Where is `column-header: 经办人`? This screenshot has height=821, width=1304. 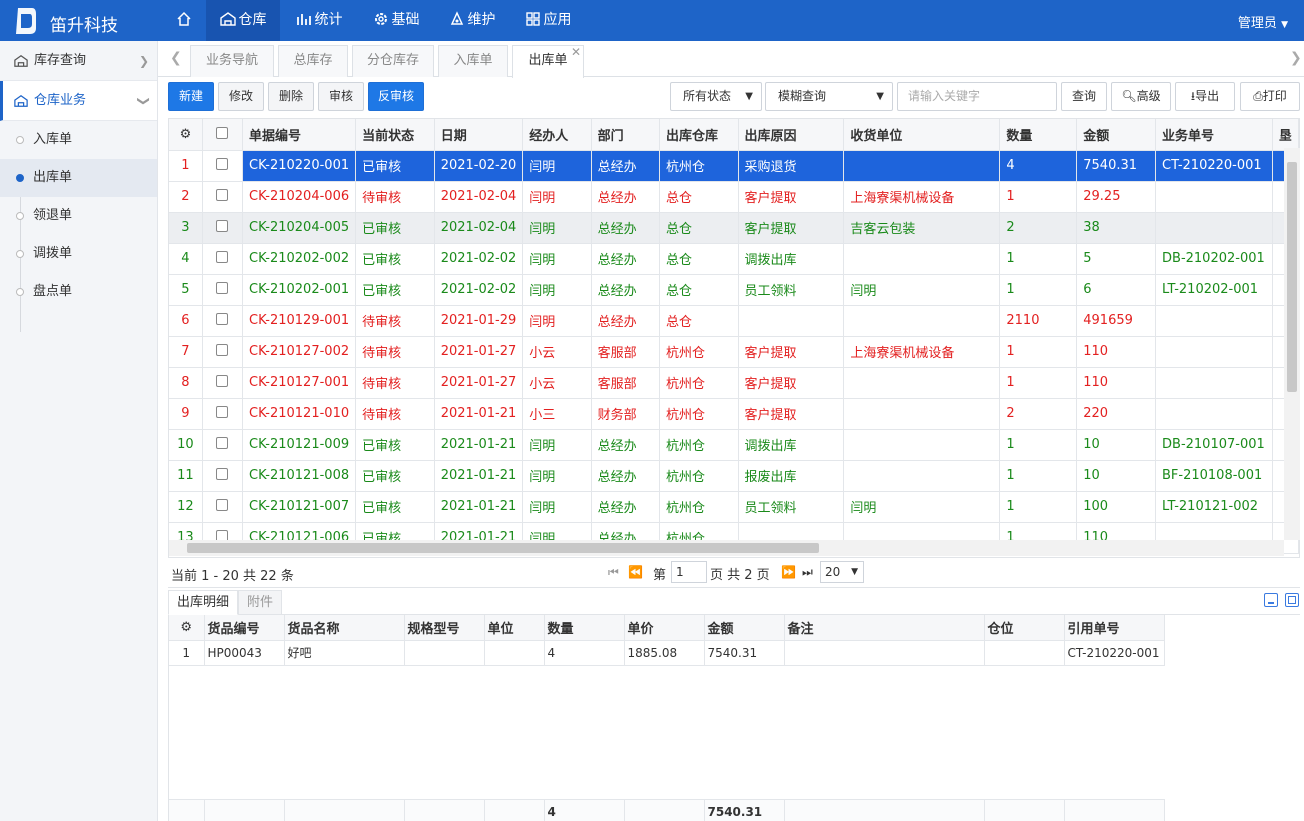
column-header: 经办人 is located at coordinates (557, 135).